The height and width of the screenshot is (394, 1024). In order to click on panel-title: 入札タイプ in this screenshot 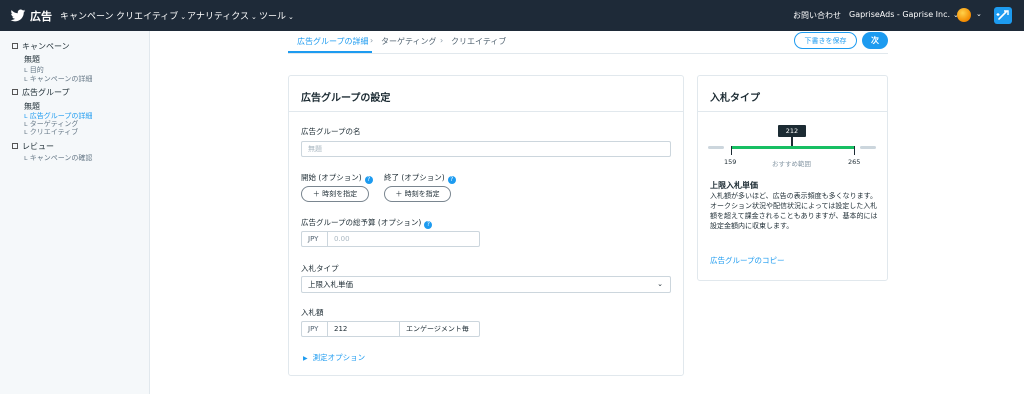, I will do `click(735, 98)`.